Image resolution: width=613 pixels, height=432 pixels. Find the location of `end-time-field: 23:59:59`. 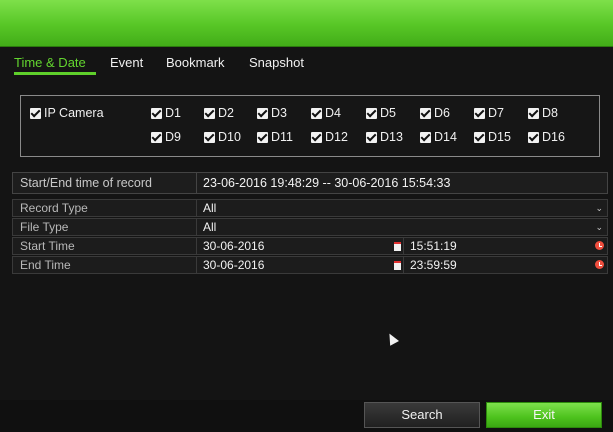

end-time-field: 23:59:59 is located at coordinates (433, 265).